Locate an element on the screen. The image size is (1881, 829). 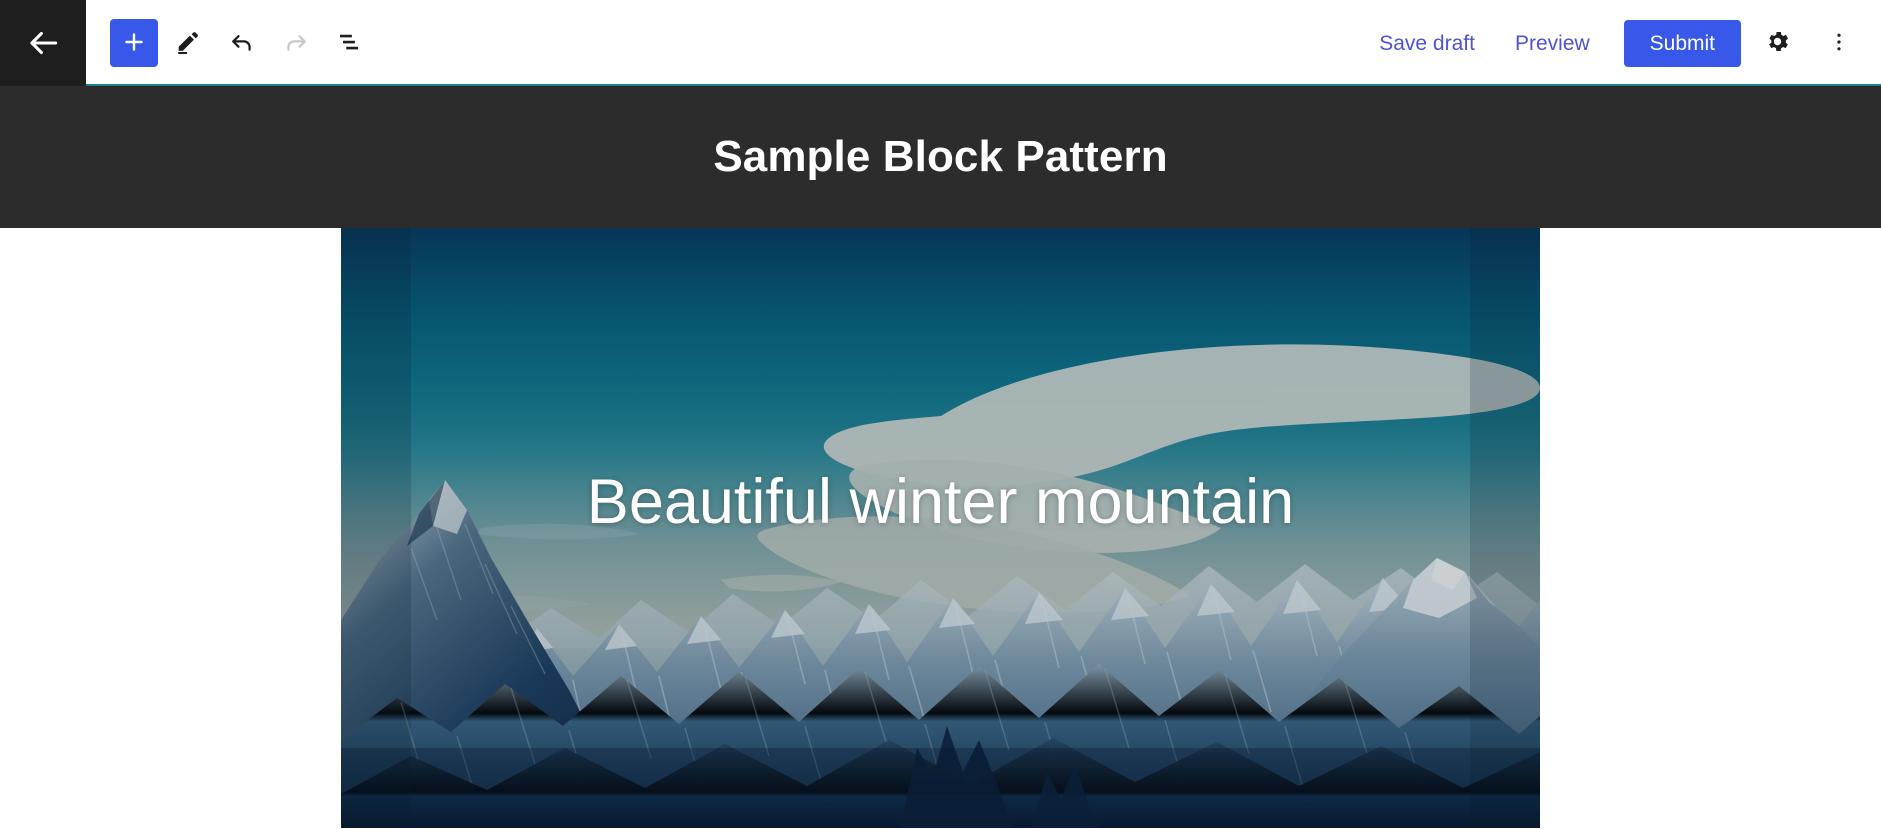
arrow-left-icon is located at coordinates (43, 43).